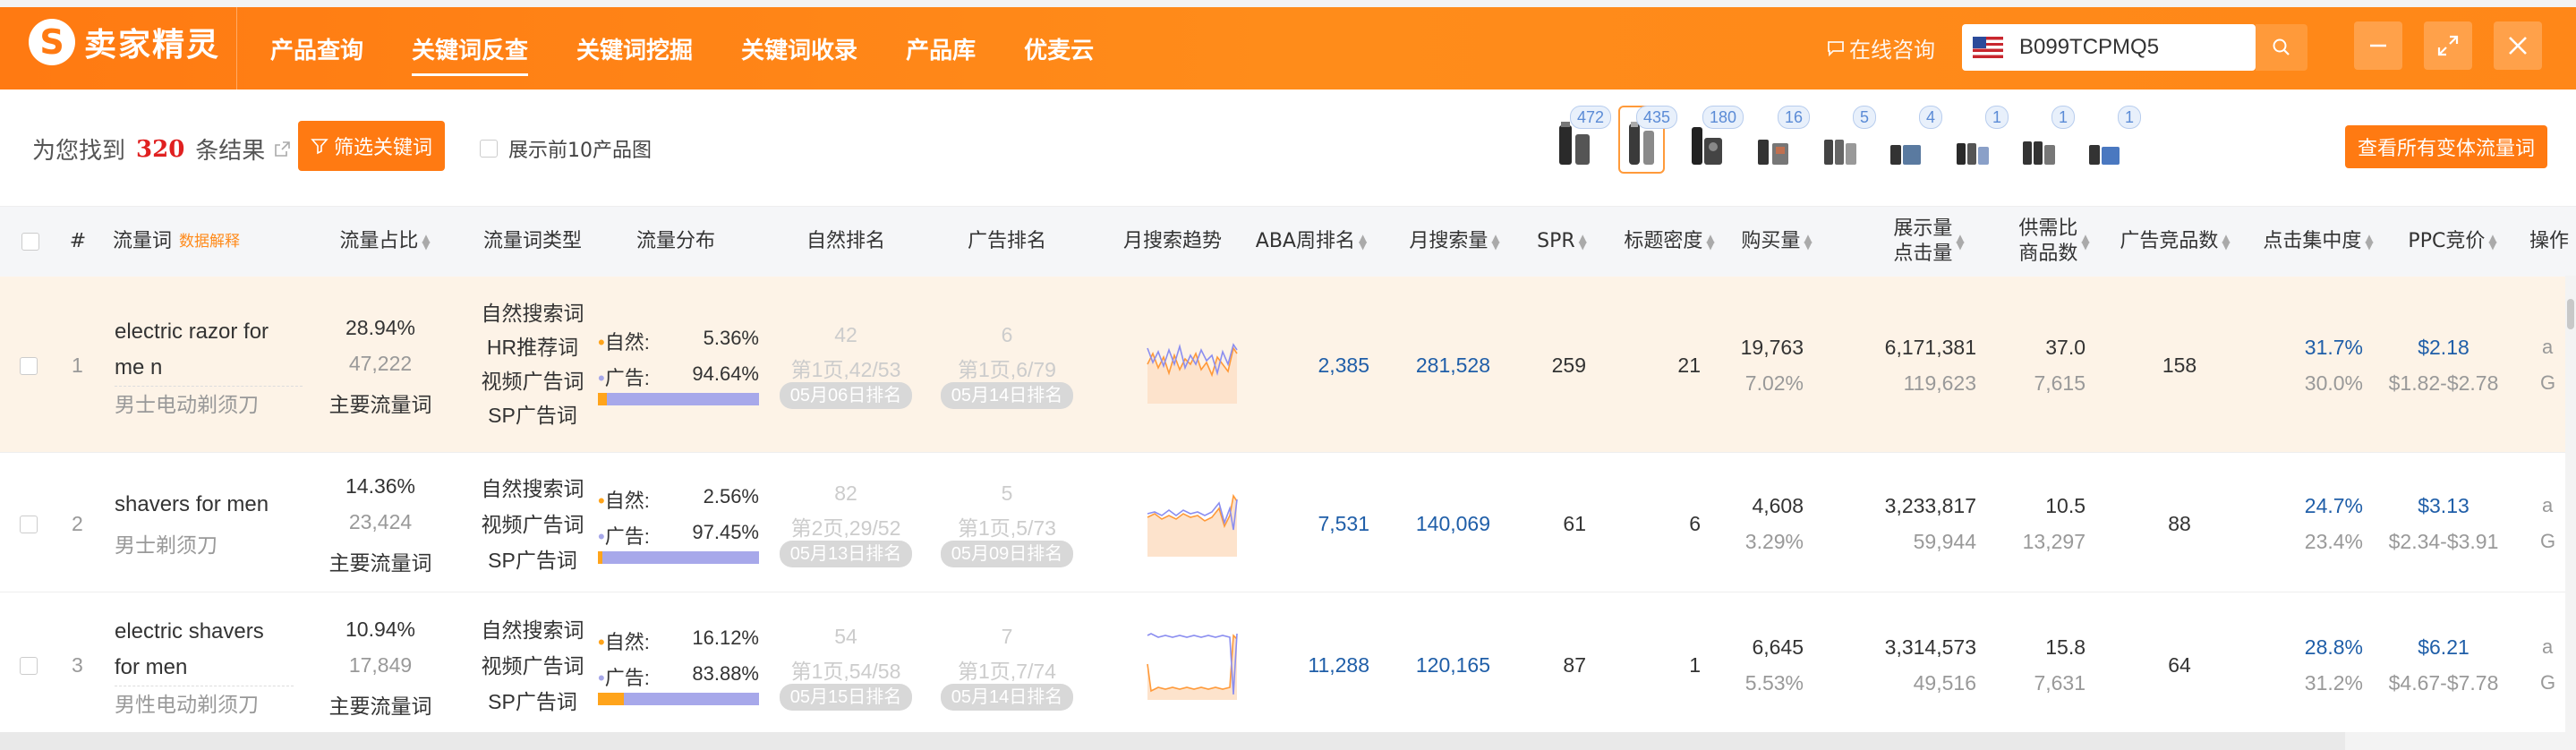 This screenshot has height=750, width=2576. What do you see at coordinates (1774, 541) in the screenshot?
I see `purchase-rate: 3.29%` at bounding box center [1774, 541].